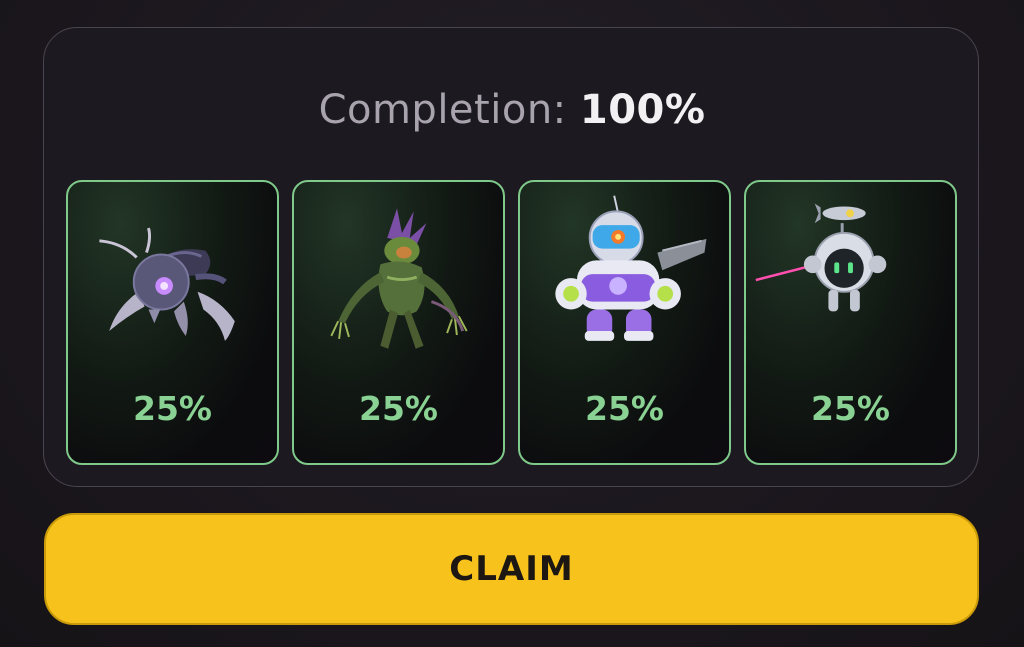  What do you see at coordinates (399, 278) in the screenshot?
I see `plant-monster-icon` at bounding box center [399, 278].